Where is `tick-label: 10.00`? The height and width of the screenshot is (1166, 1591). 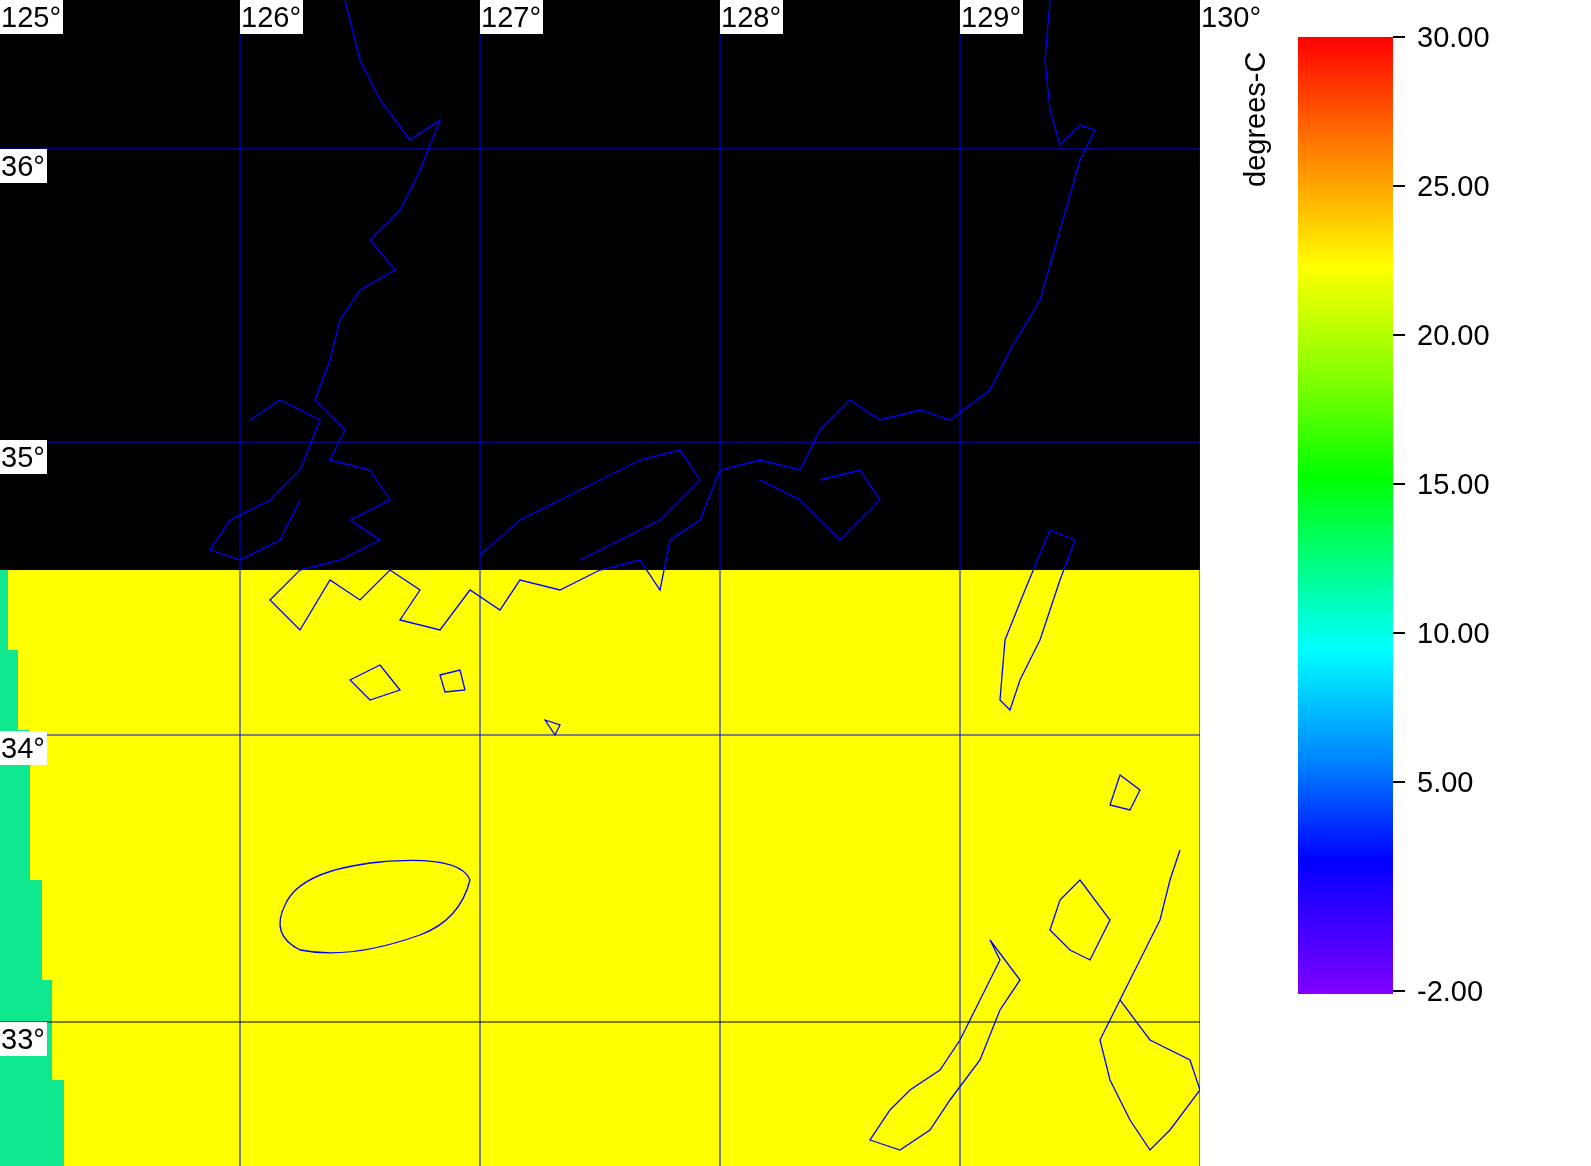 tick-label: 10.00 is located at coordinates (1453, 633).